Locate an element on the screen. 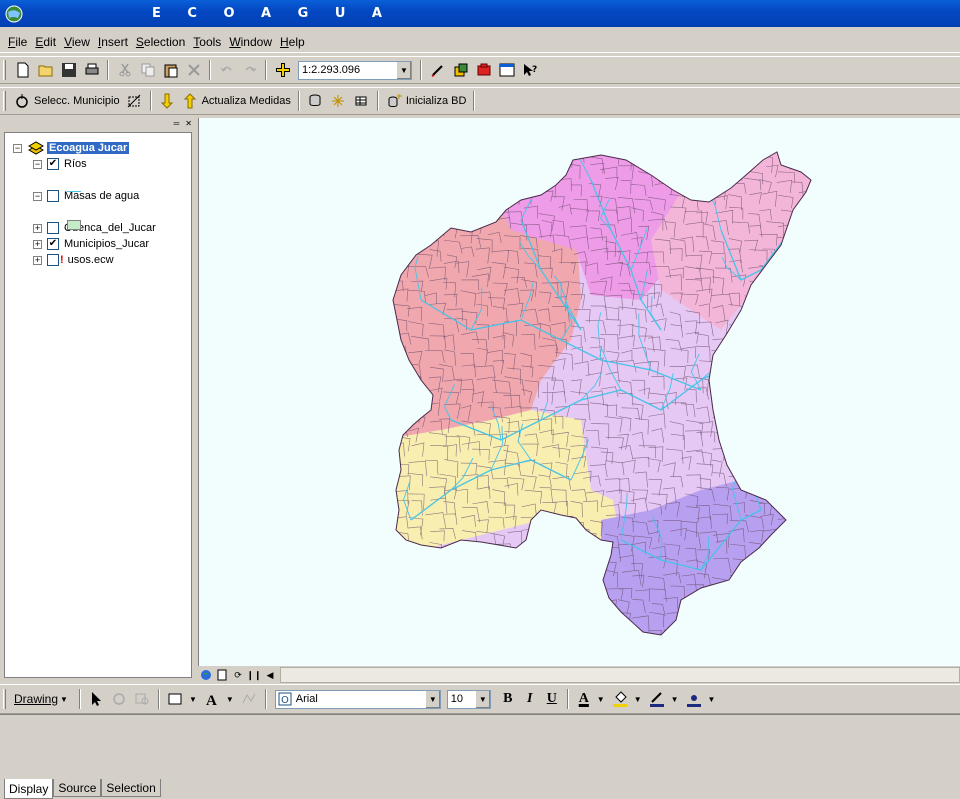 The image size is (960, 799). selecc-municipio-button: Selecc. Municipio is located at coordinates (67, 101).